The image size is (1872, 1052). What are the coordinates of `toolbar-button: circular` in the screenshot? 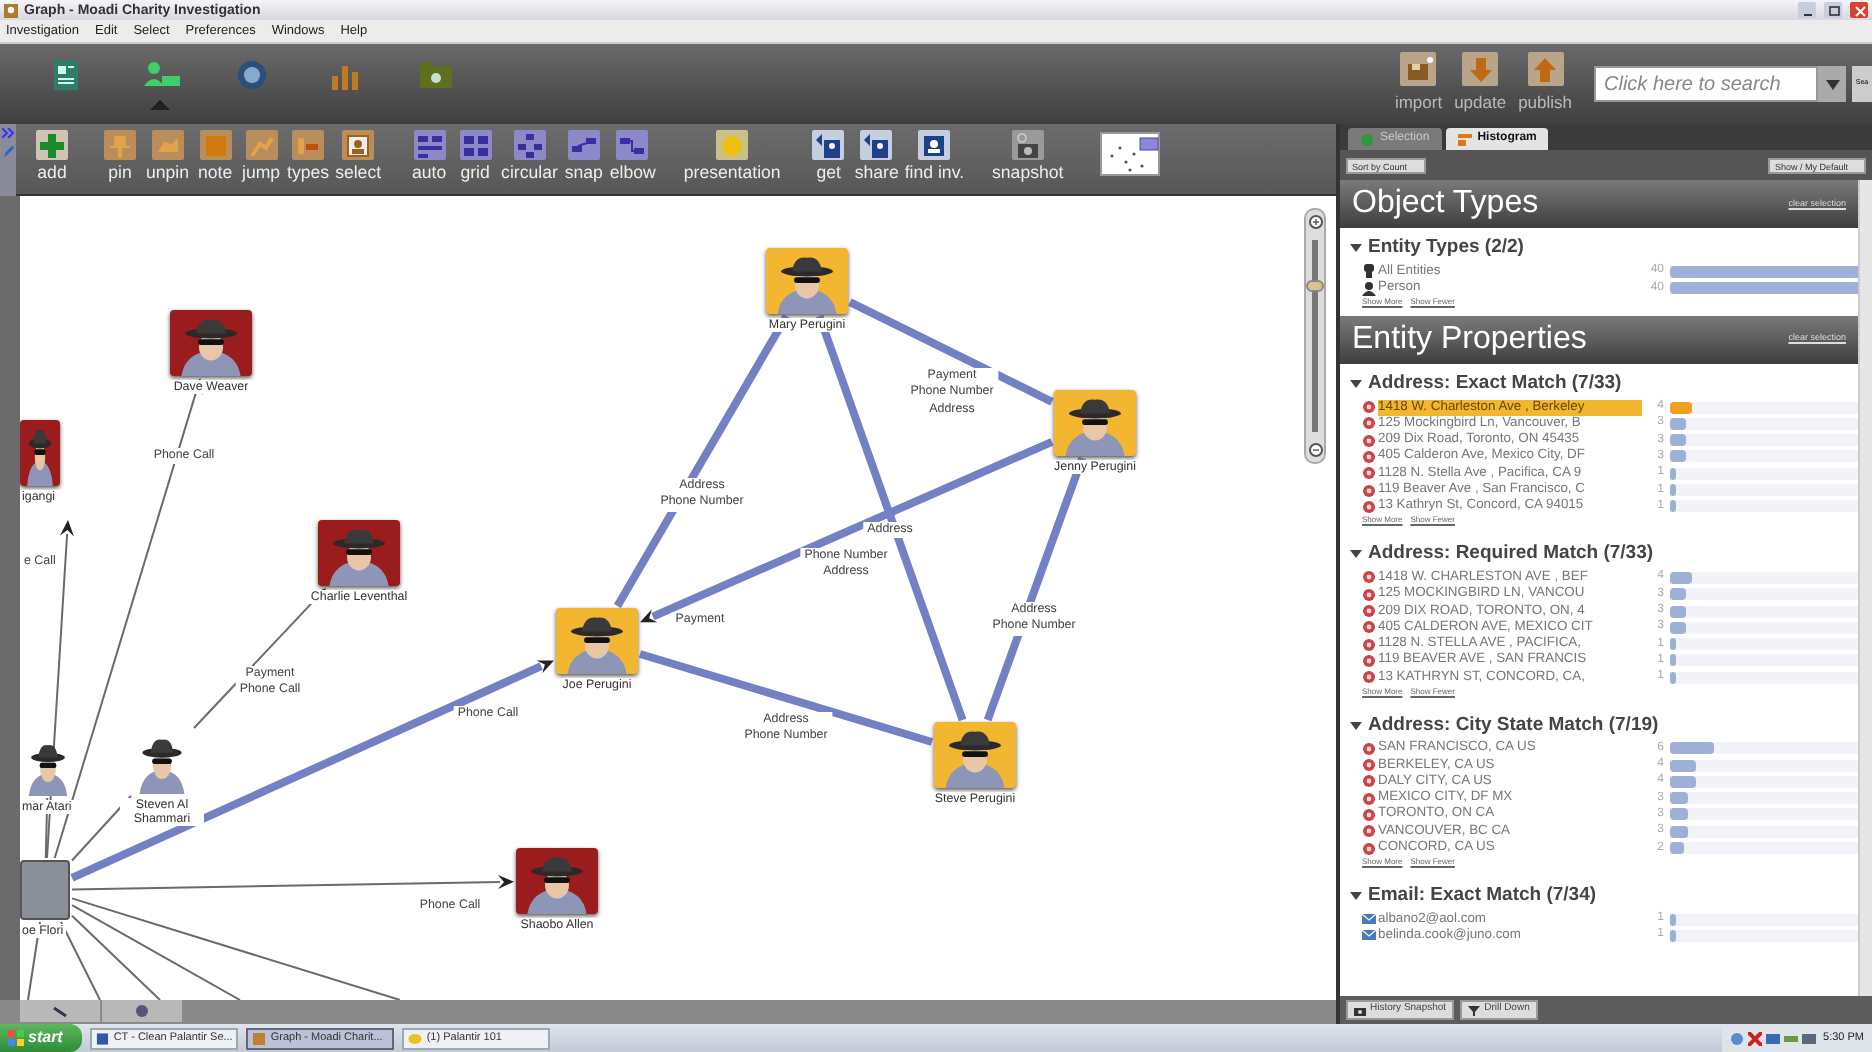 It's located at (529, 156).